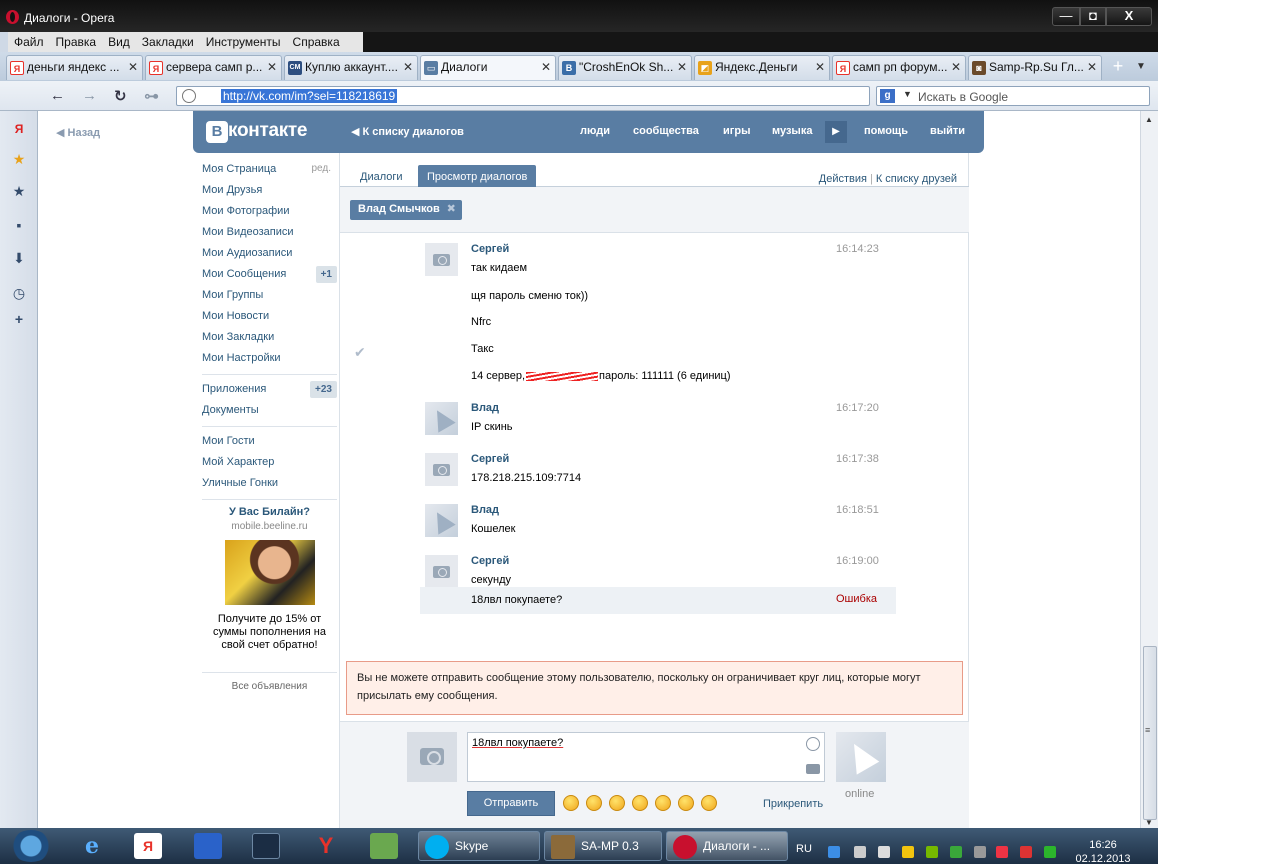 The height and width of the screenshot is (866, 1274). I want to click on search-engine-chevron-icon: ▼, so click(907, 94).